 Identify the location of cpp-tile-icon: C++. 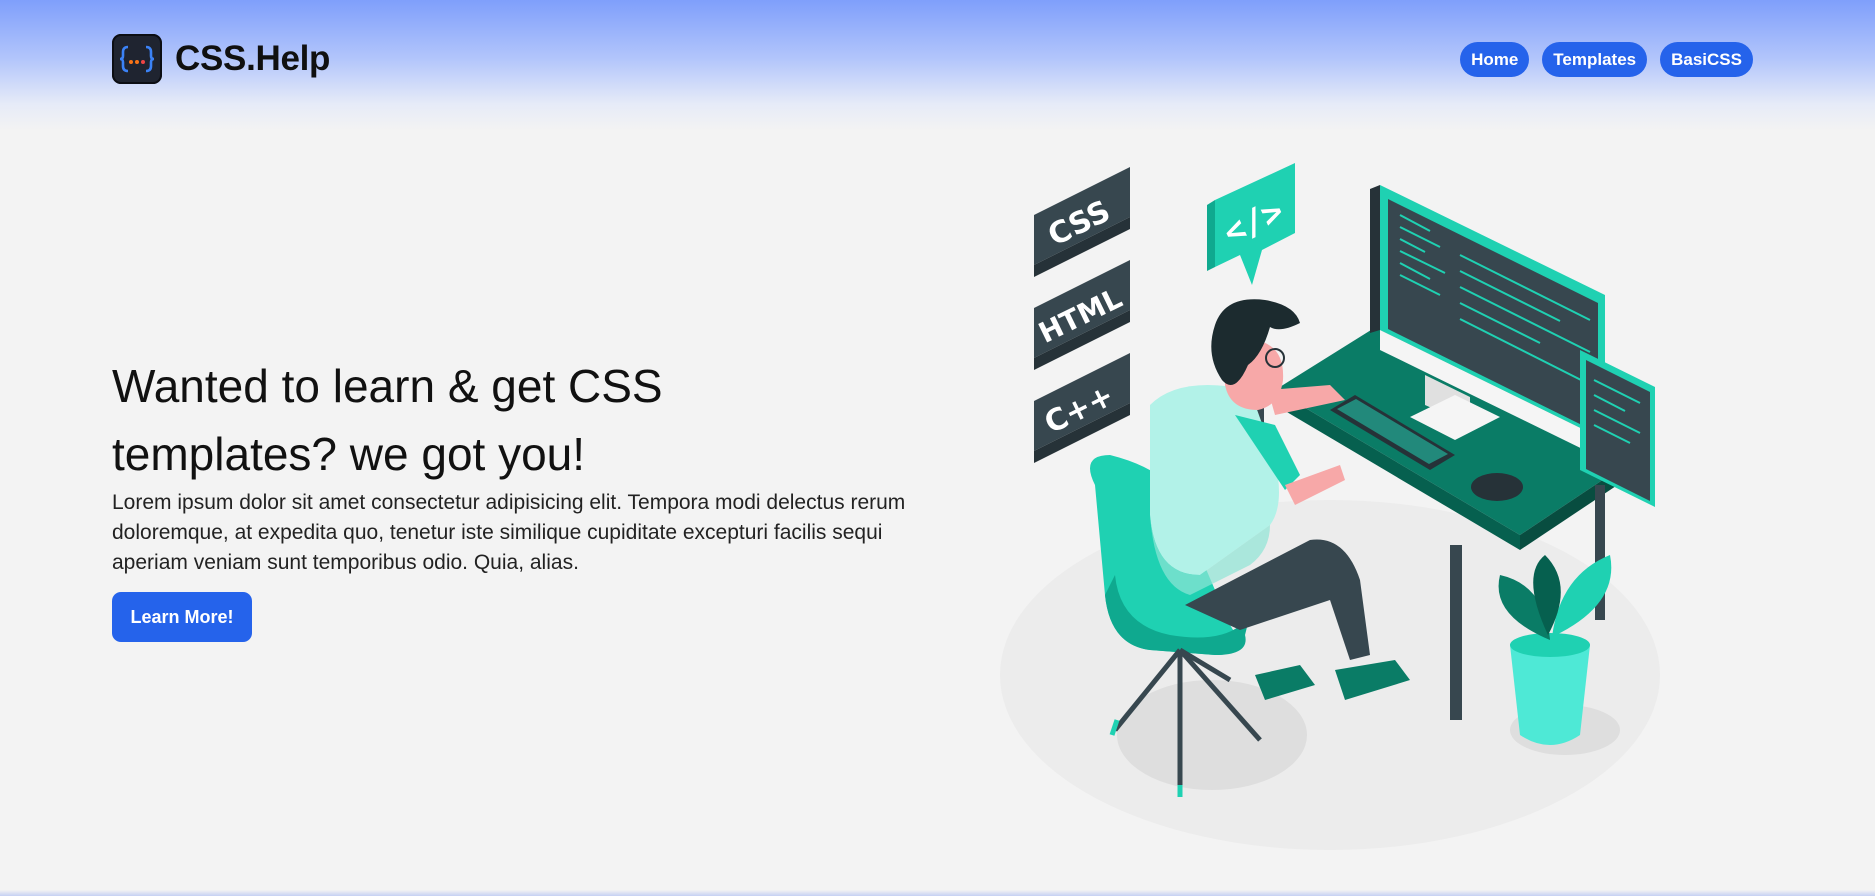
(1082, 408).